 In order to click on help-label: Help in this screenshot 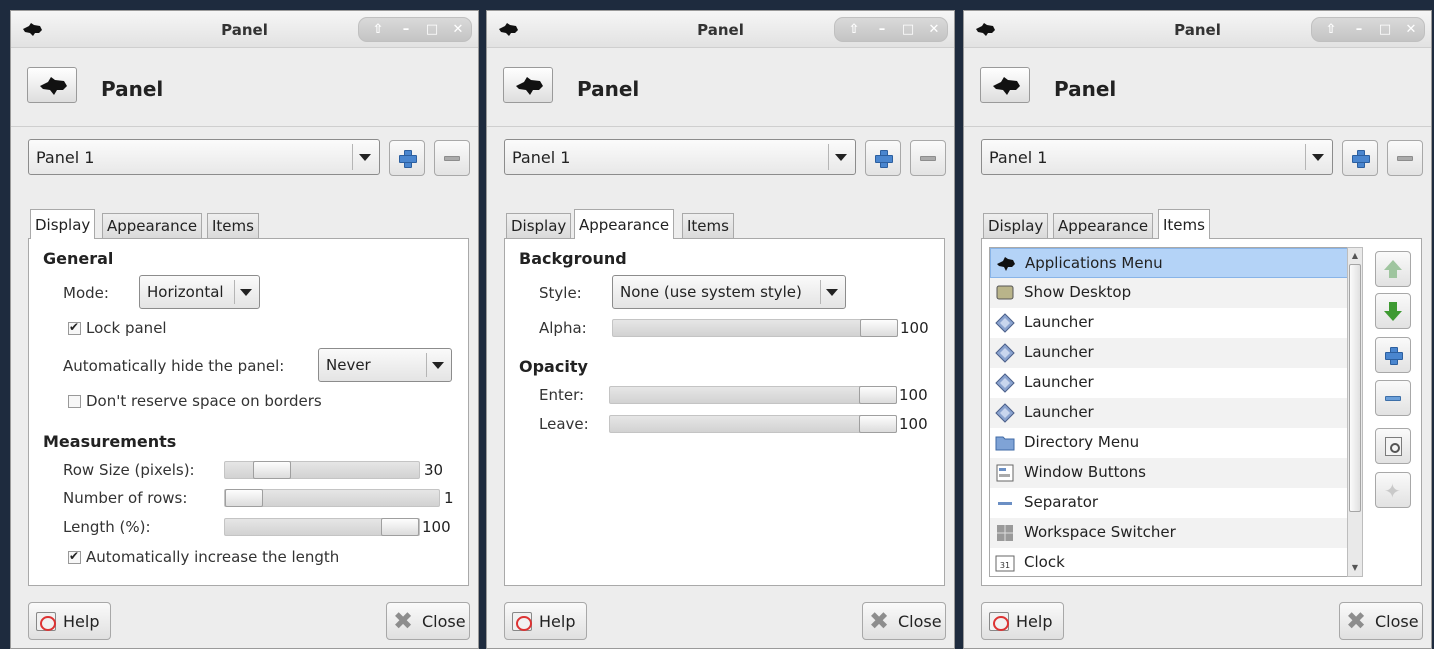, I will do `click(81, 621)`.